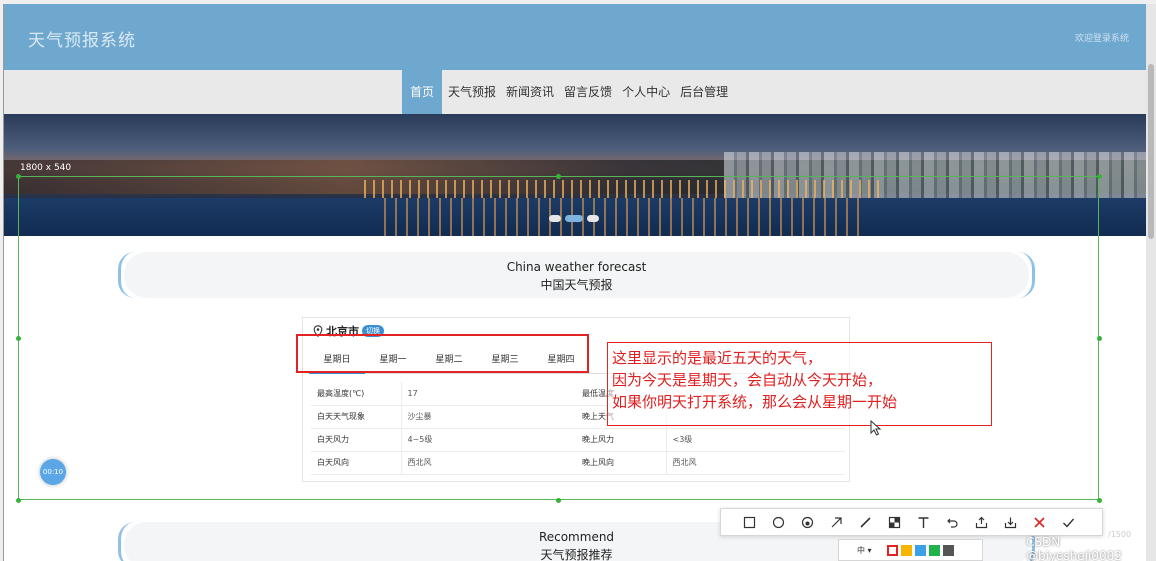 This screenshot has width=1156, height=561. I want to click on text-icon, so click(923, 522).